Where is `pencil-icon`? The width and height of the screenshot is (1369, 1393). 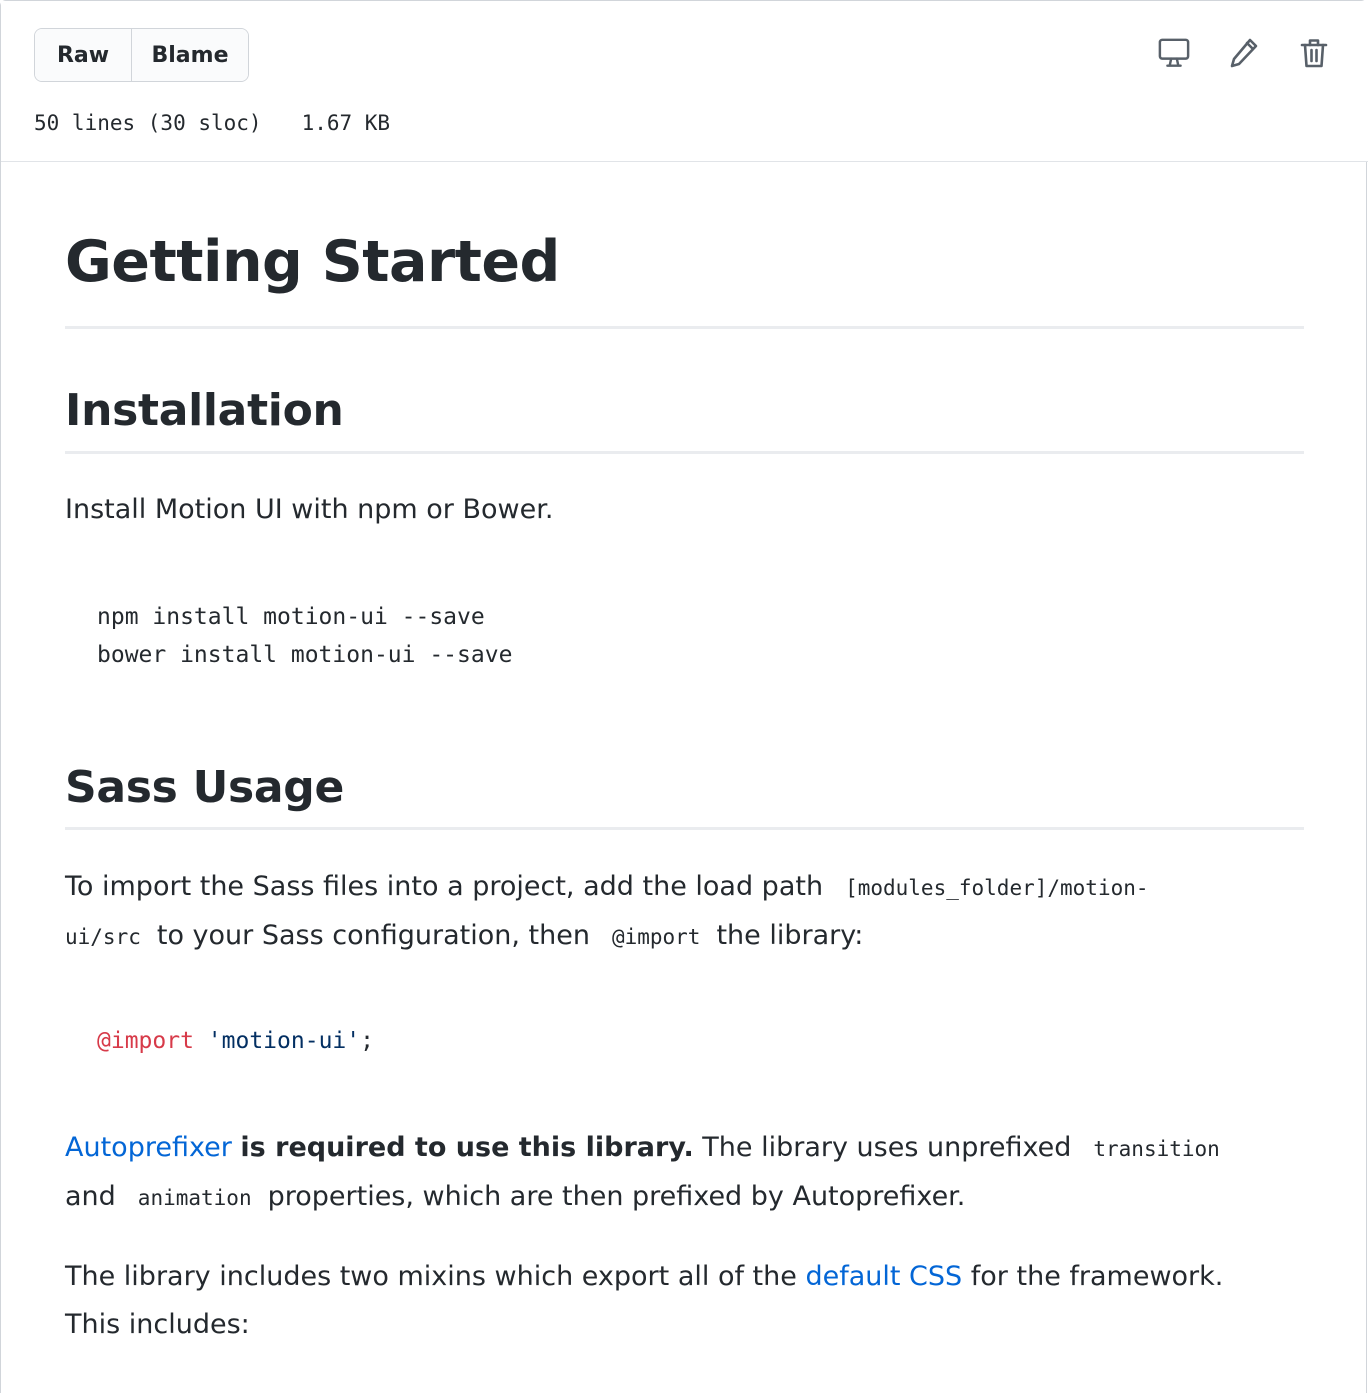 pencil-icon is located at coordinates (1244, 53).